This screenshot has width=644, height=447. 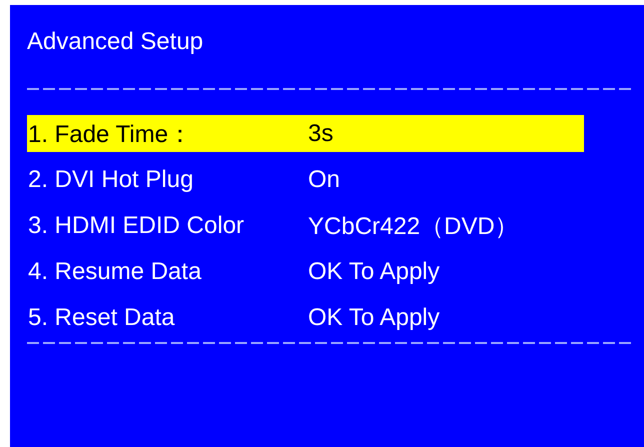 What do you see at coordinates (110, 180) in the screenshot?
I see `item-label: 2. DVI Hot Plug` at bounding box center [110, 180].